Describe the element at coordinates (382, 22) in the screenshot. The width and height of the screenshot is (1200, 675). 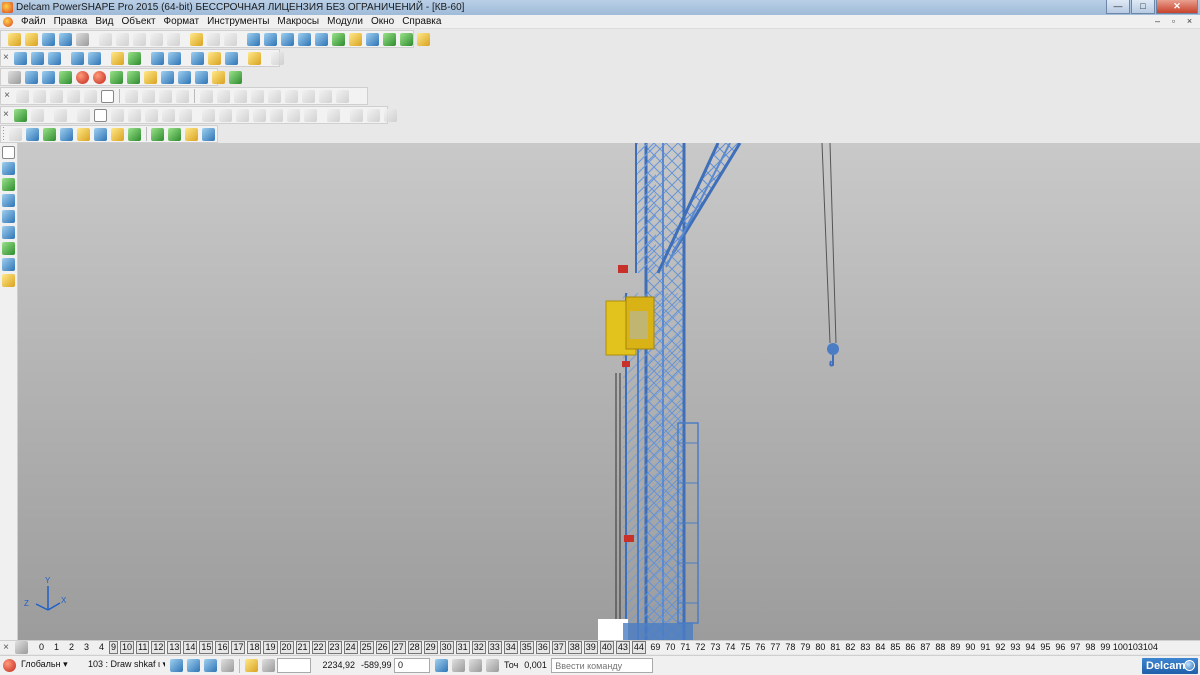
I see `menu-window: Окно` at that location.